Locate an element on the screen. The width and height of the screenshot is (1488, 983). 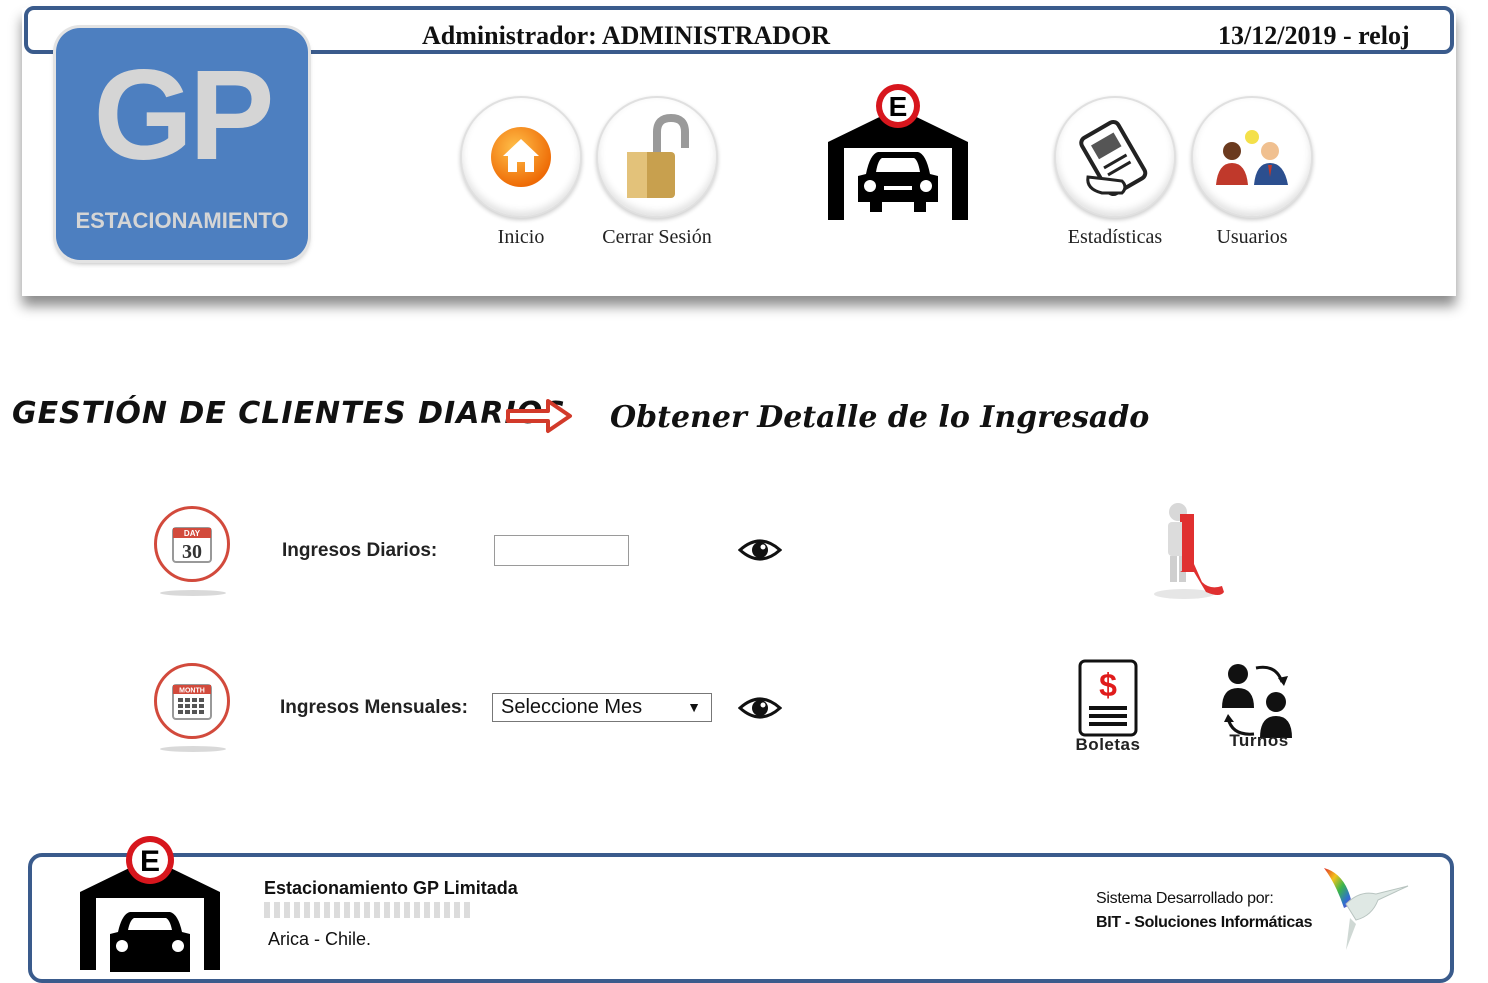
calendar-day-top: DAY is located at coordinates (192, 533).